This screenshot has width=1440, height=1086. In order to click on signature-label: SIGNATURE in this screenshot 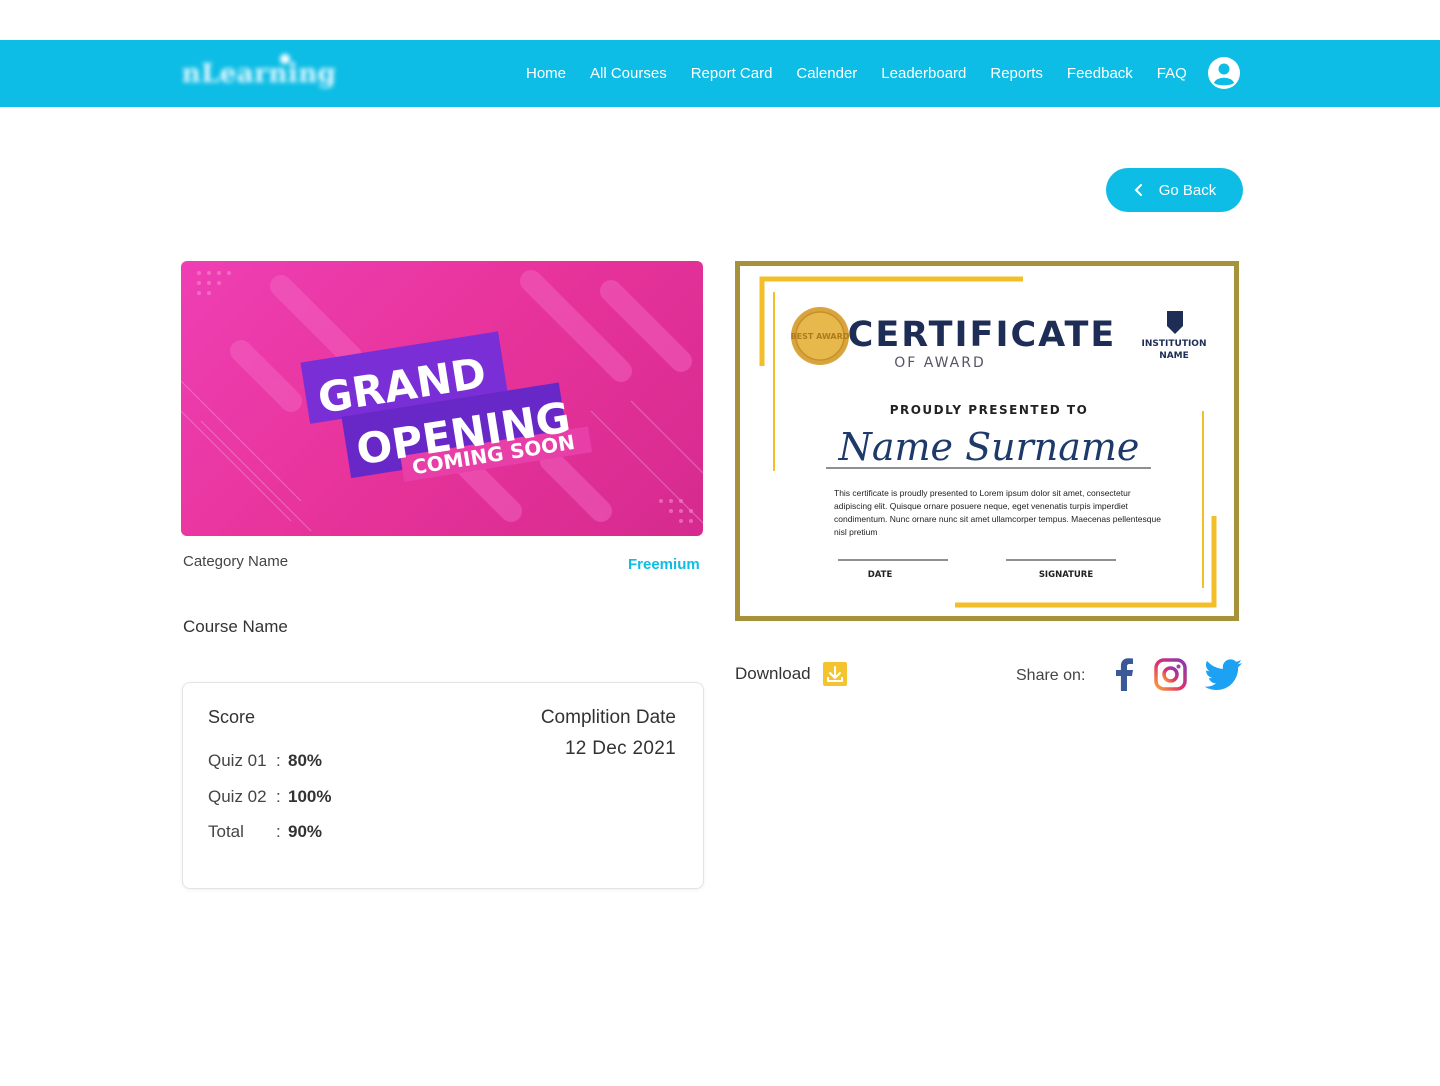, I will do `click(1066, 575)`.